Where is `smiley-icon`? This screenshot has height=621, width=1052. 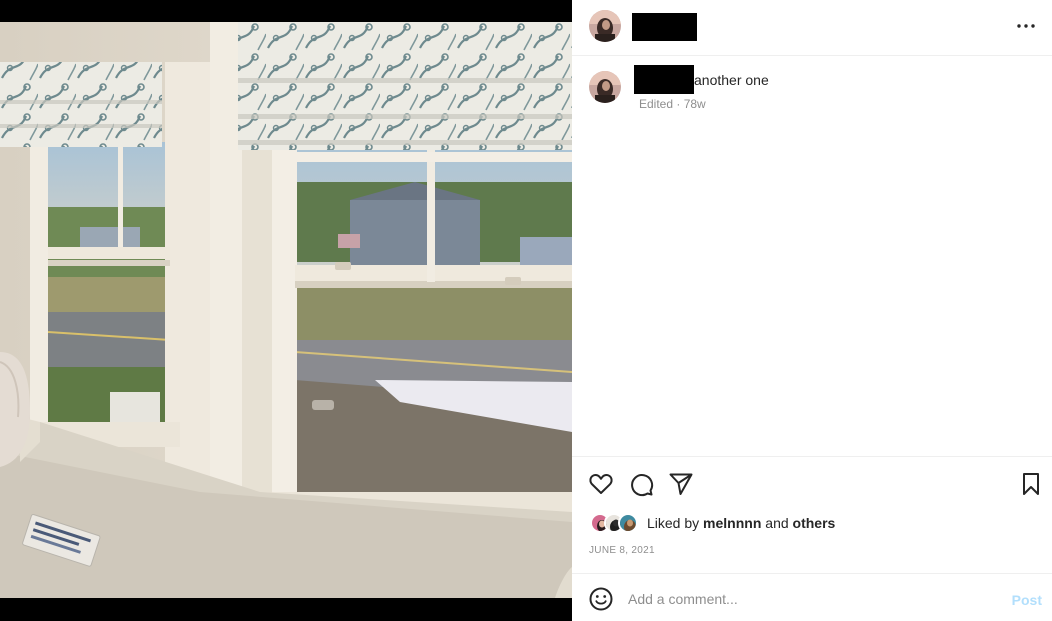 smiley-icon is located at coordinates (601, 599).